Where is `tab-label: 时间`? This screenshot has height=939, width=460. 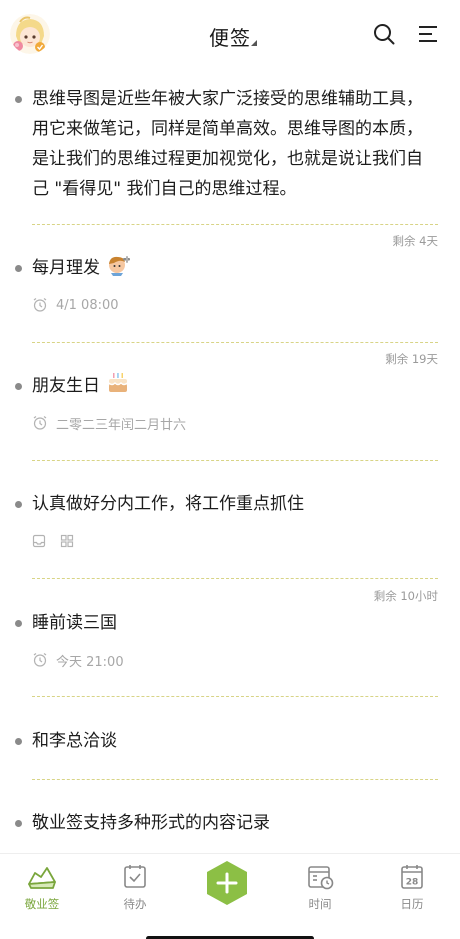 tab-label: 时间 is located at coordinates (320, 904).